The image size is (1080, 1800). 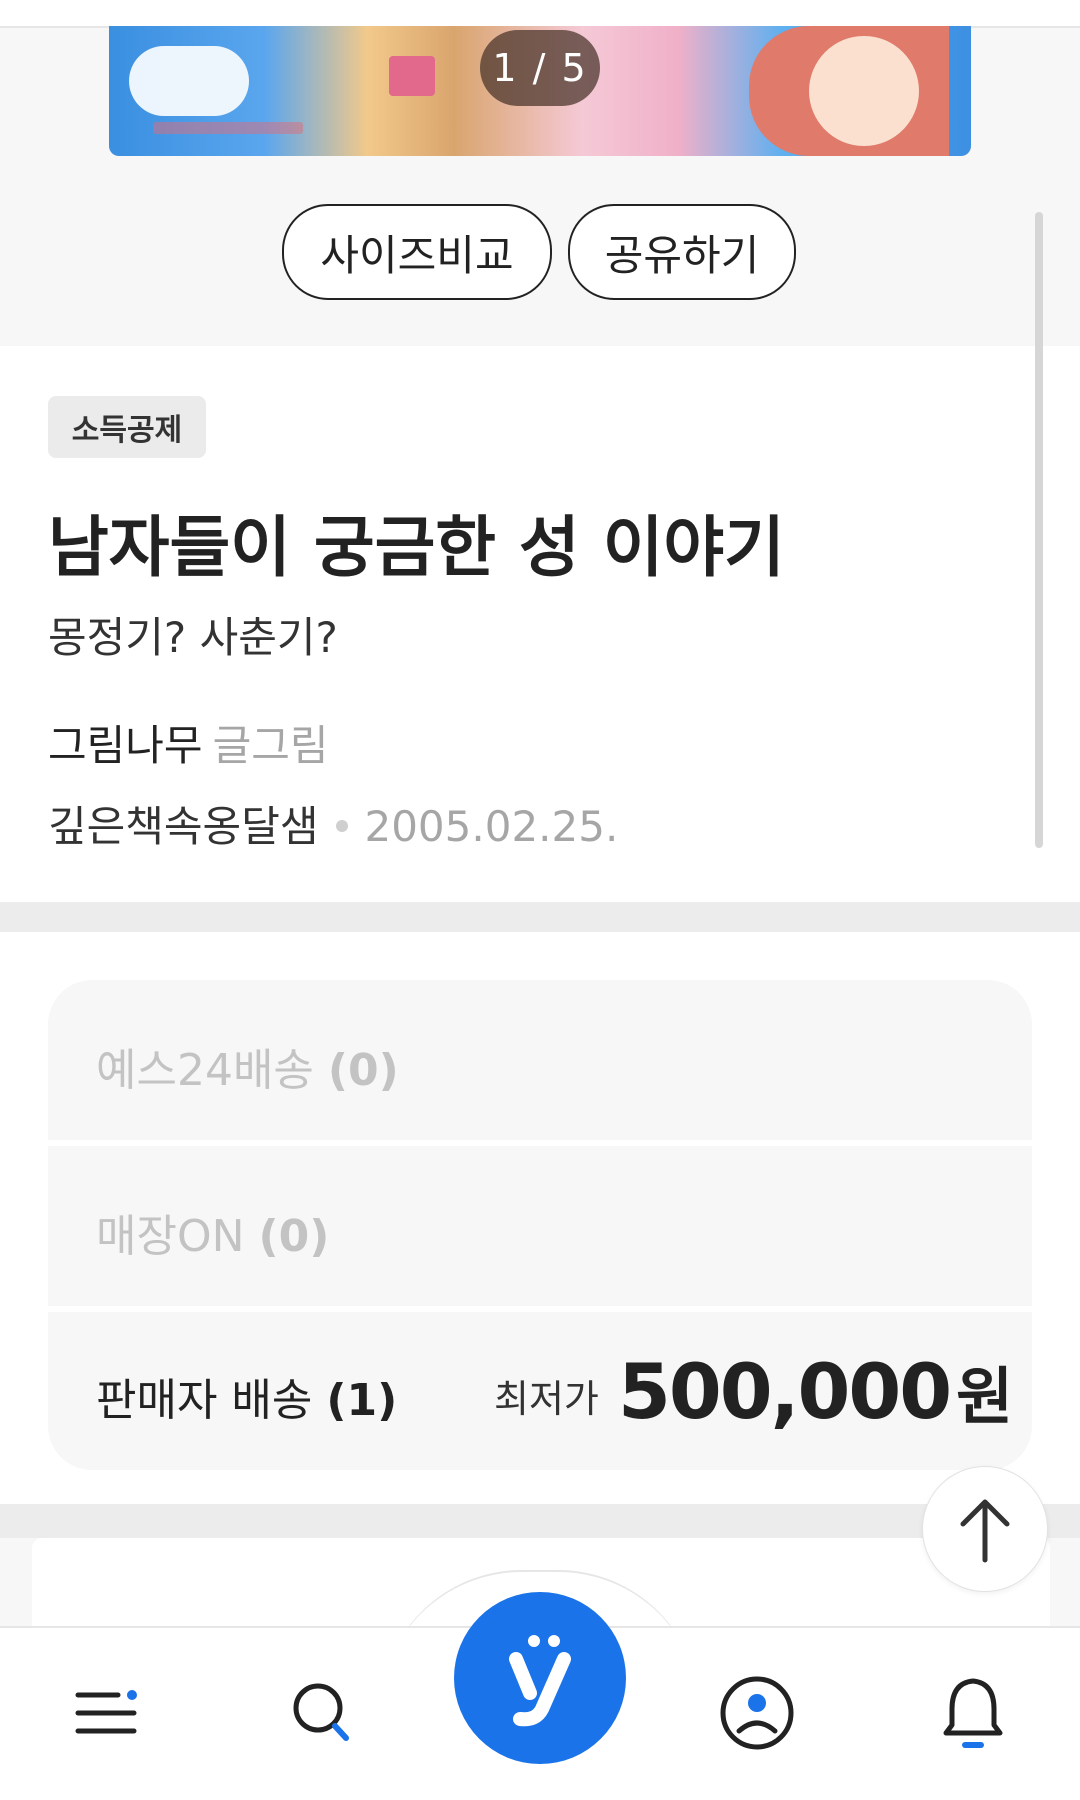 What do you see at coordinates (984, 1396) in the screenshot?
I see `currency-unit: 원` at bounding box center [984, 1396].